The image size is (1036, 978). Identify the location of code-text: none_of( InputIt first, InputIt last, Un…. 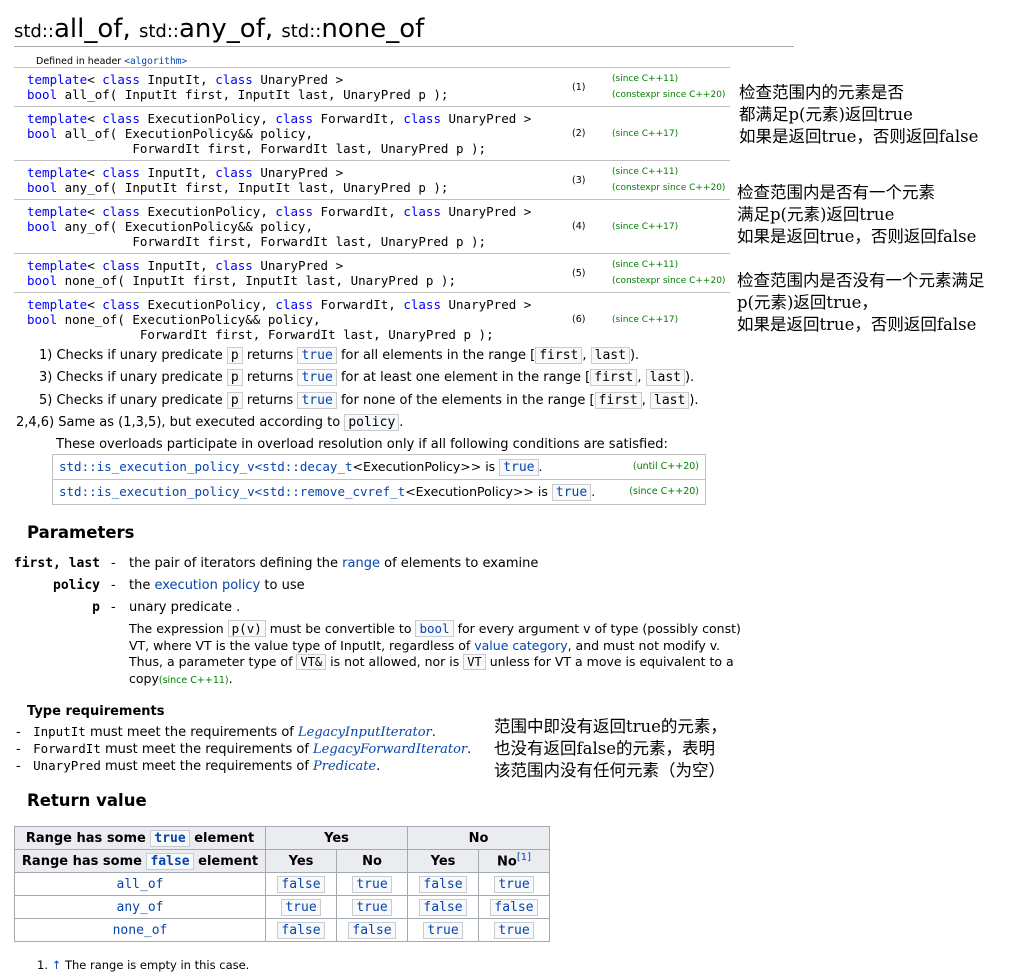
(256, 280).